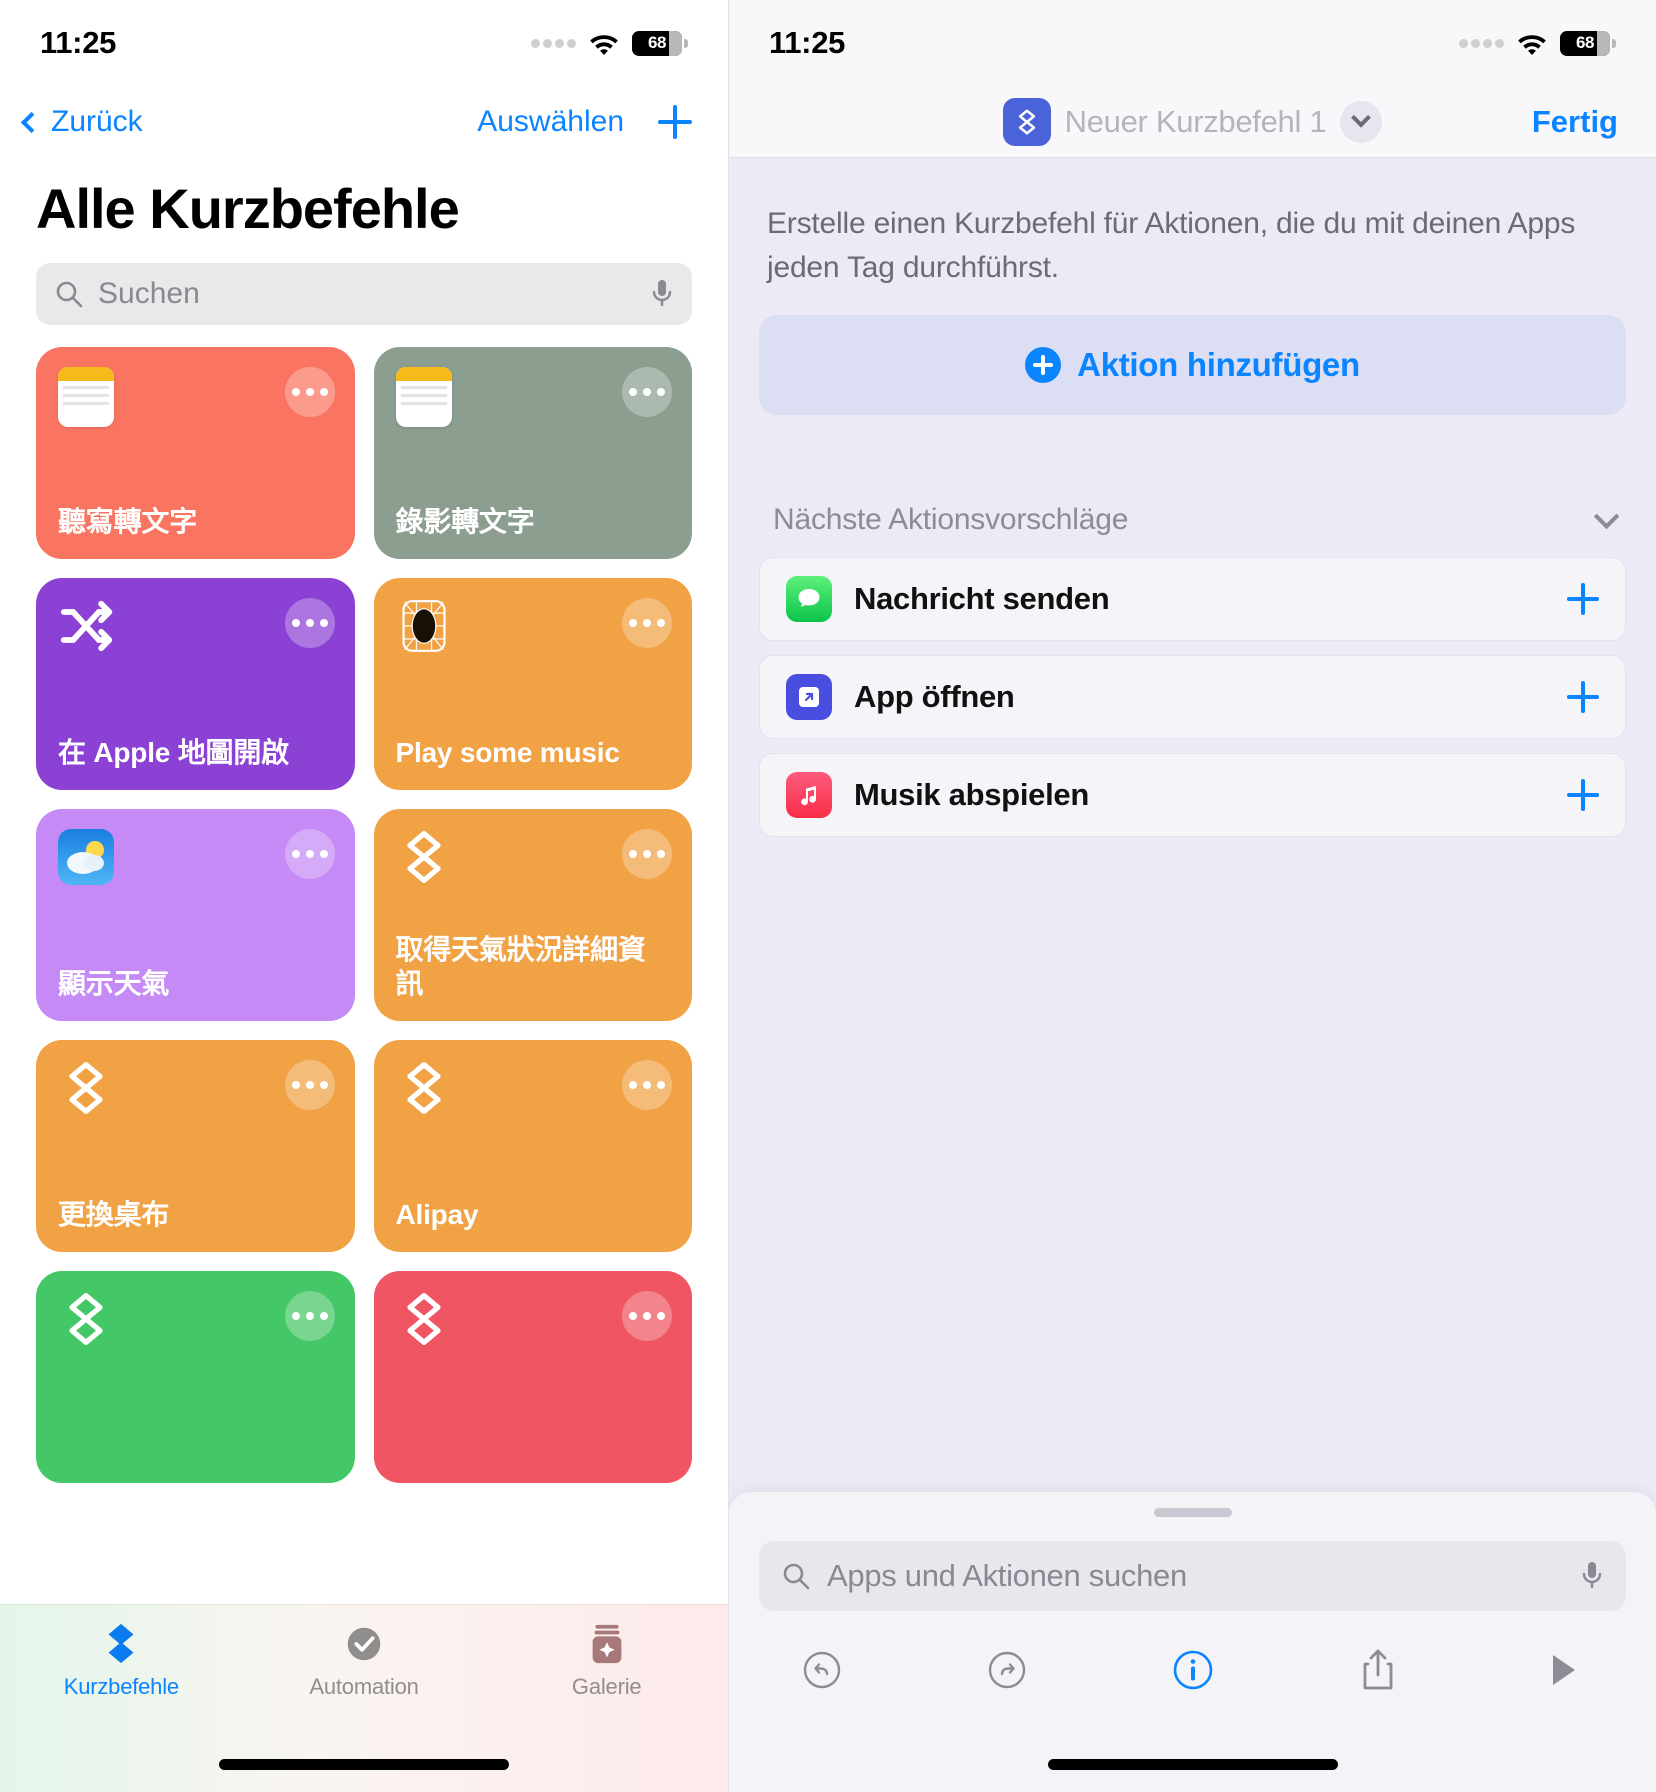  I want to click on apps-actions-search-input: Apps und Aktionen suchen, so click(1192, 1576).